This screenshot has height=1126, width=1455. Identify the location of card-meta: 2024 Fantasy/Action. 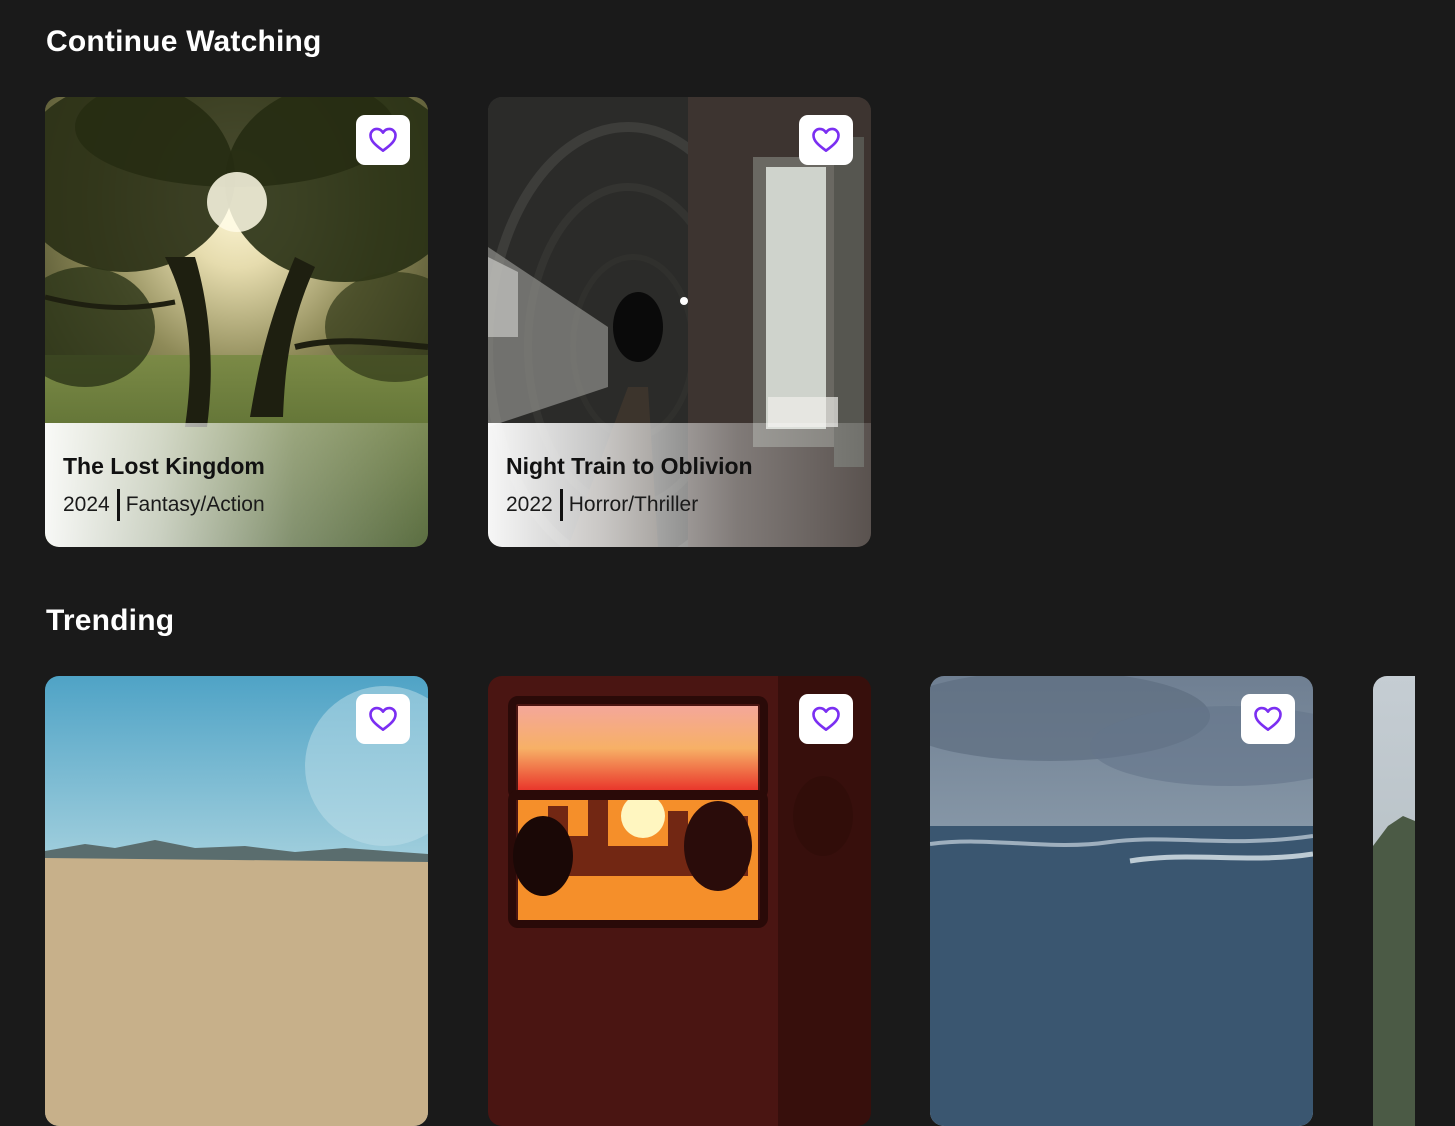
(164, 505).